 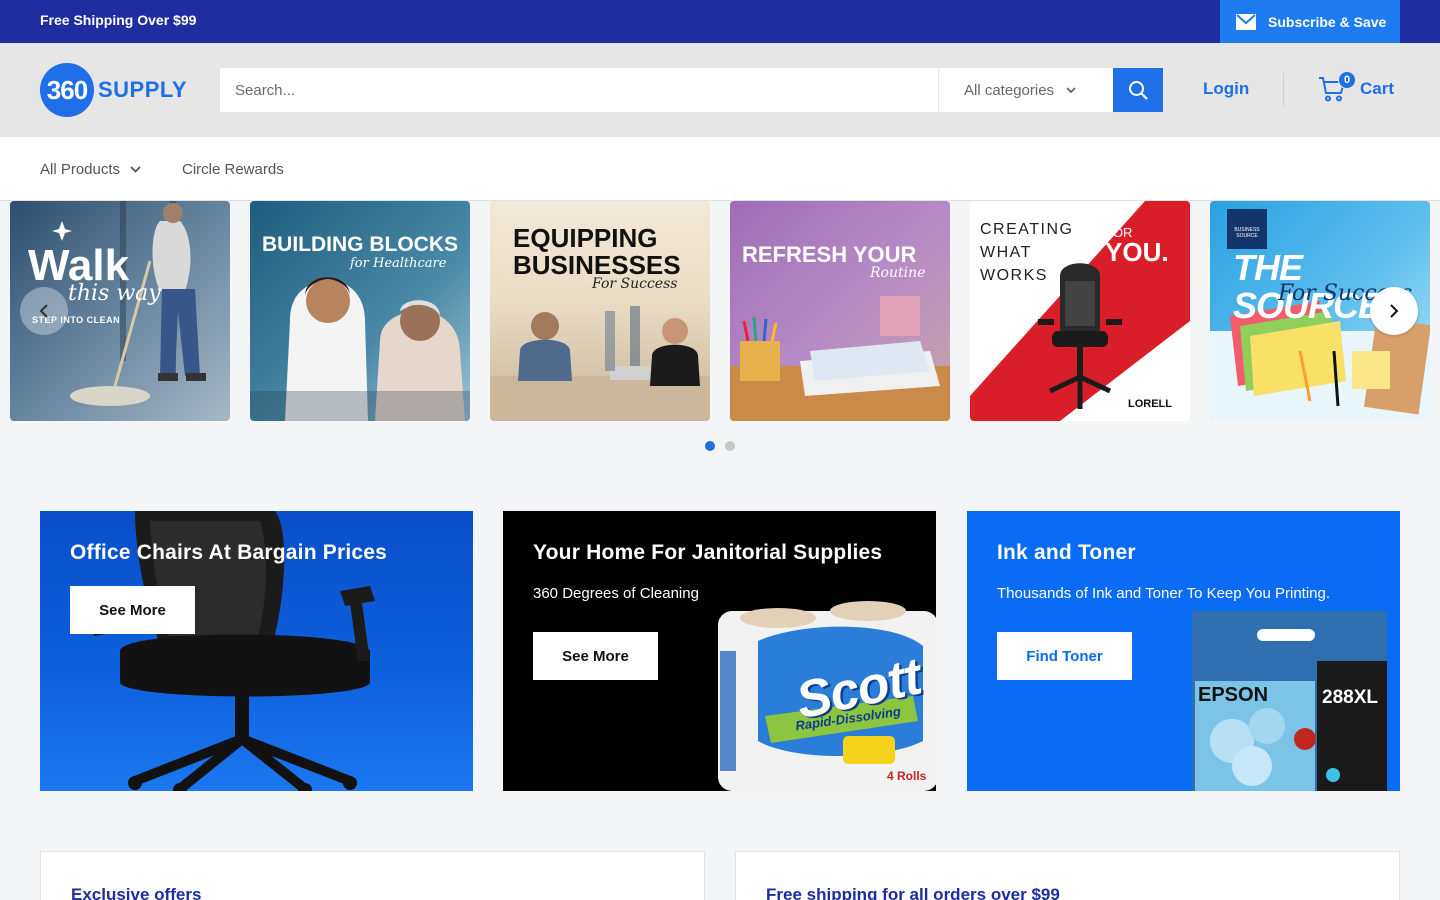 I want to click on promo-title: Your Home For Janitorial Supplies, so click(x=708, y=552).